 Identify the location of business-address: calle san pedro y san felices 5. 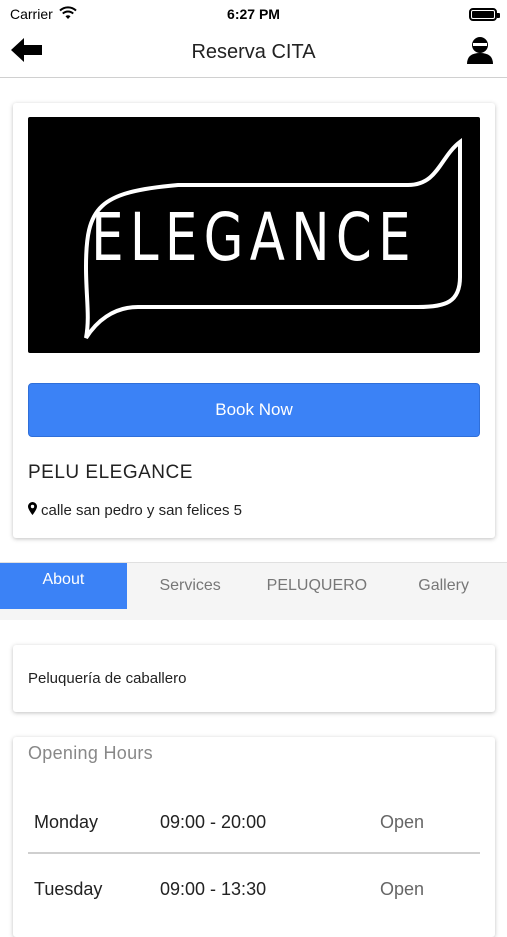
(135, 510).